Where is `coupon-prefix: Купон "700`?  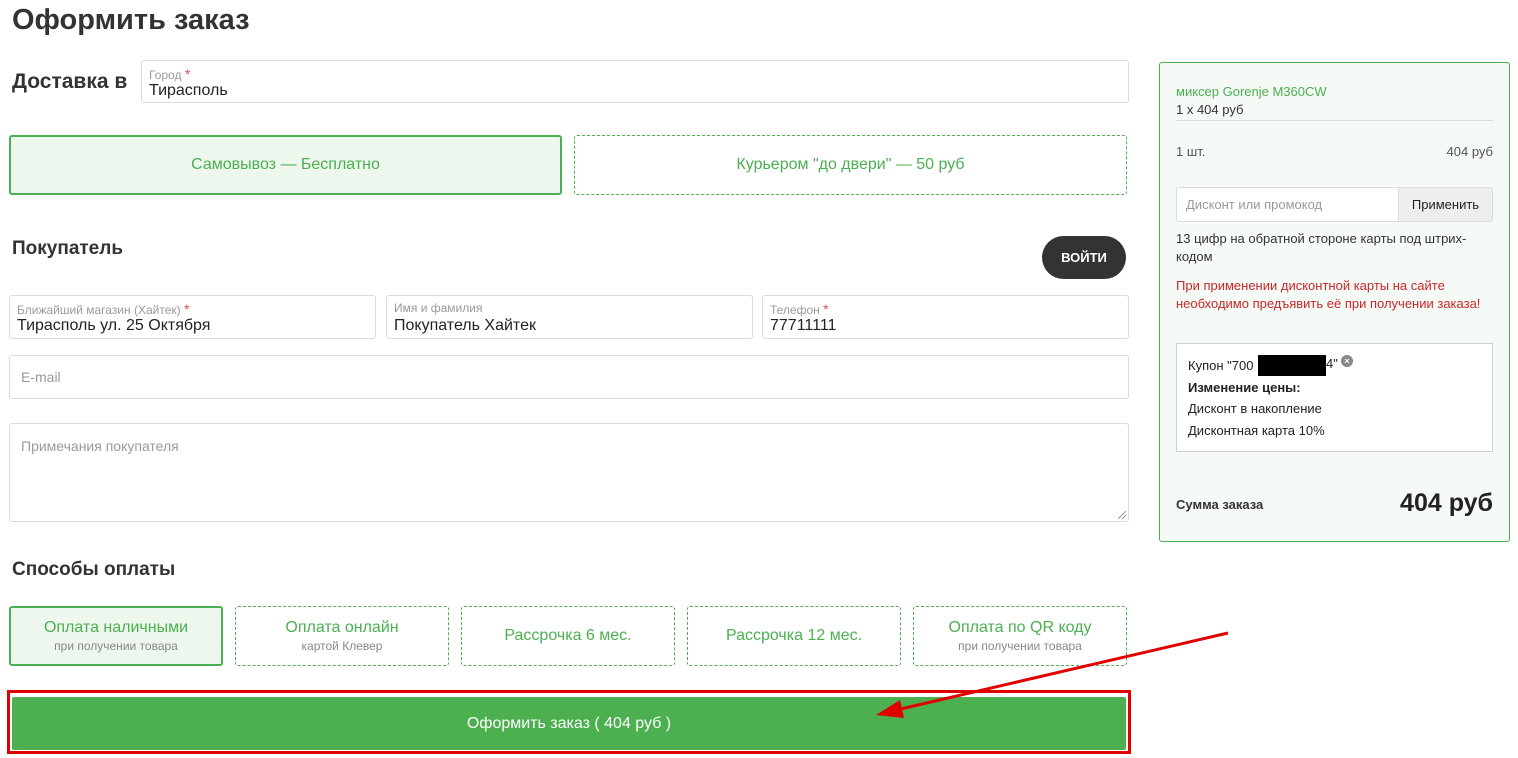 coupon-prefix: Купон "700 is located at coordinates (1221, 365).